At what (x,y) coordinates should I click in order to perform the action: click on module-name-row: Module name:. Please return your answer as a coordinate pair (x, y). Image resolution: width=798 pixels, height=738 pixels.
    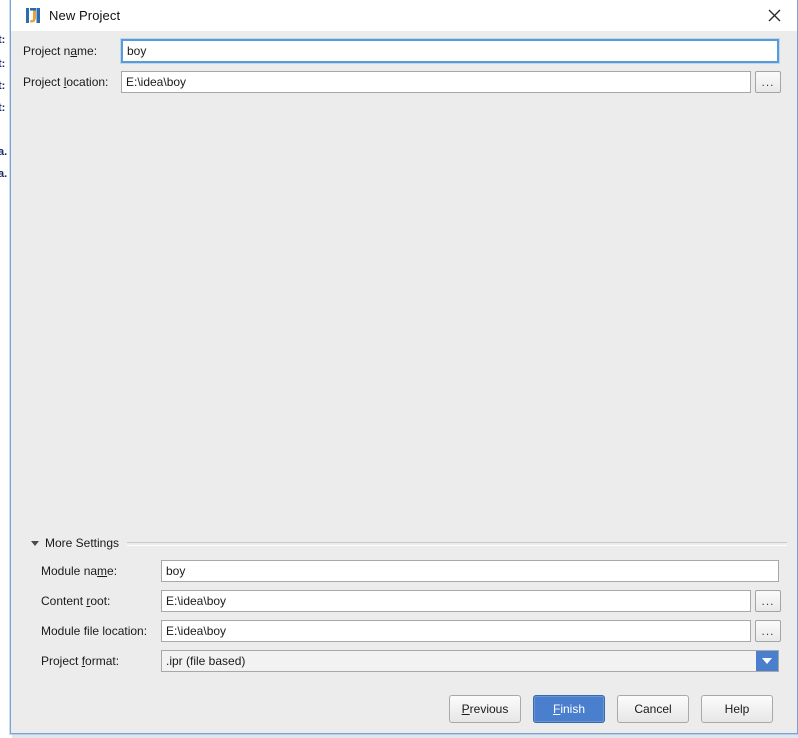
    Looking at the image, I should click on (404, 571).